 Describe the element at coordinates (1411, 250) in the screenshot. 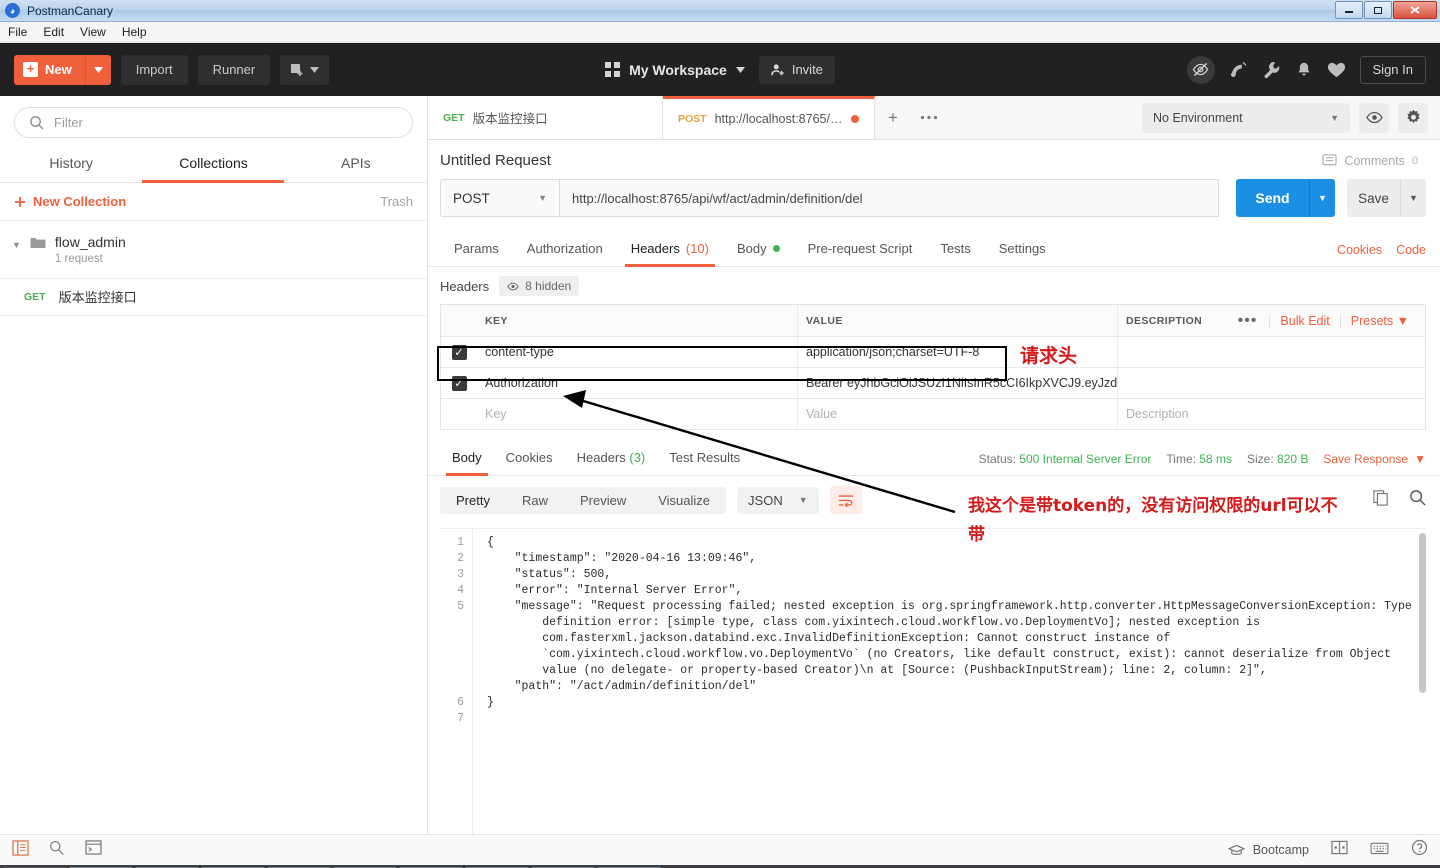

I see `code-link: Code` at that location.